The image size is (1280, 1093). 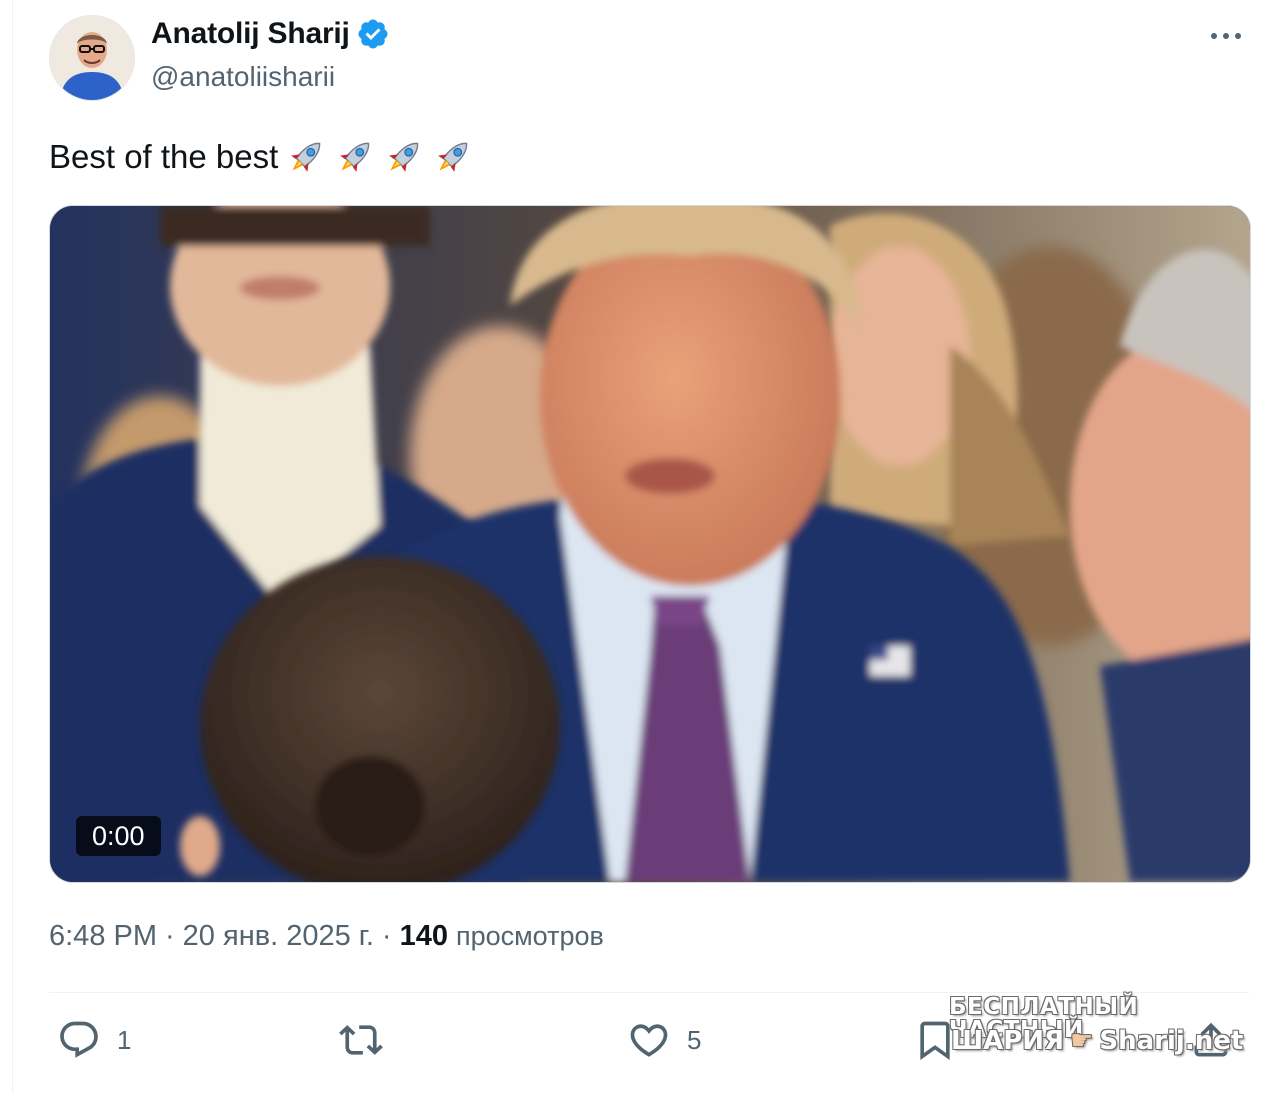 I want to click on retweet-icon, so click(x=361, y=1040).